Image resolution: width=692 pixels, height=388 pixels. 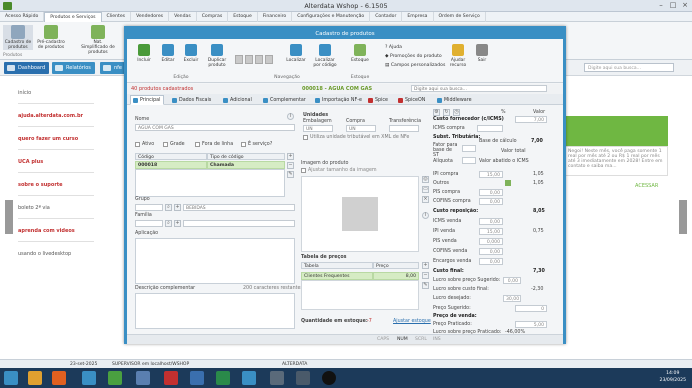 I want to click on delete-image-icon: ×, so click(x=425, y=199).